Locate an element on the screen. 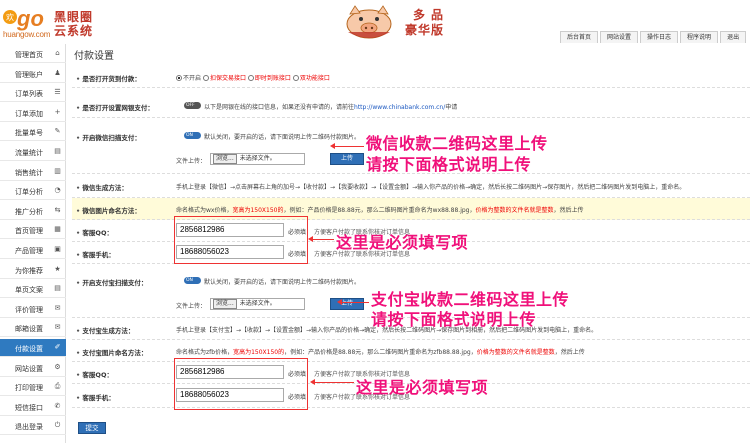 This screenshot has width=750, height=443. sidebar-item: 管理首页 ⌂ is located at coordinates (33, 54).